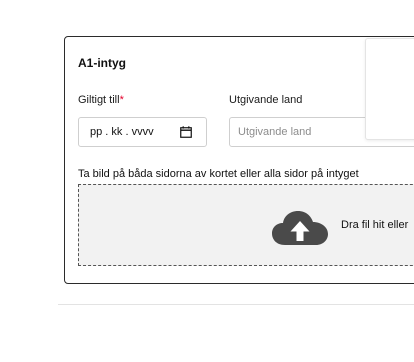 Image resolution: width=414 pixels, height=362 pixels. I want to click on country-dropdown-menu, so click(389, 89).